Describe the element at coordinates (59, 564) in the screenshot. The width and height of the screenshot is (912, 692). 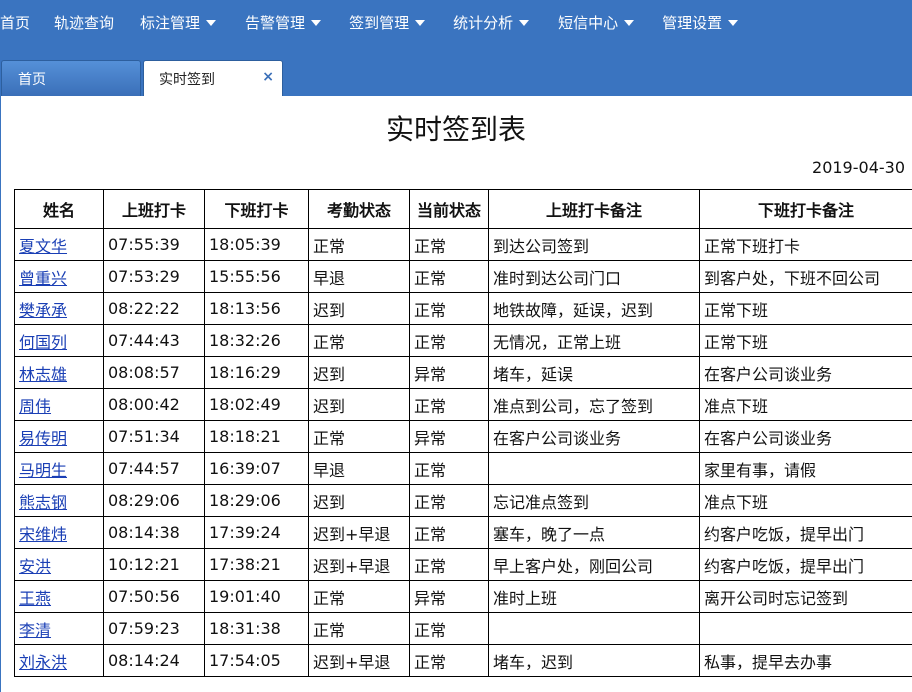
I see `employee-name-cell: 安洪` at that location.